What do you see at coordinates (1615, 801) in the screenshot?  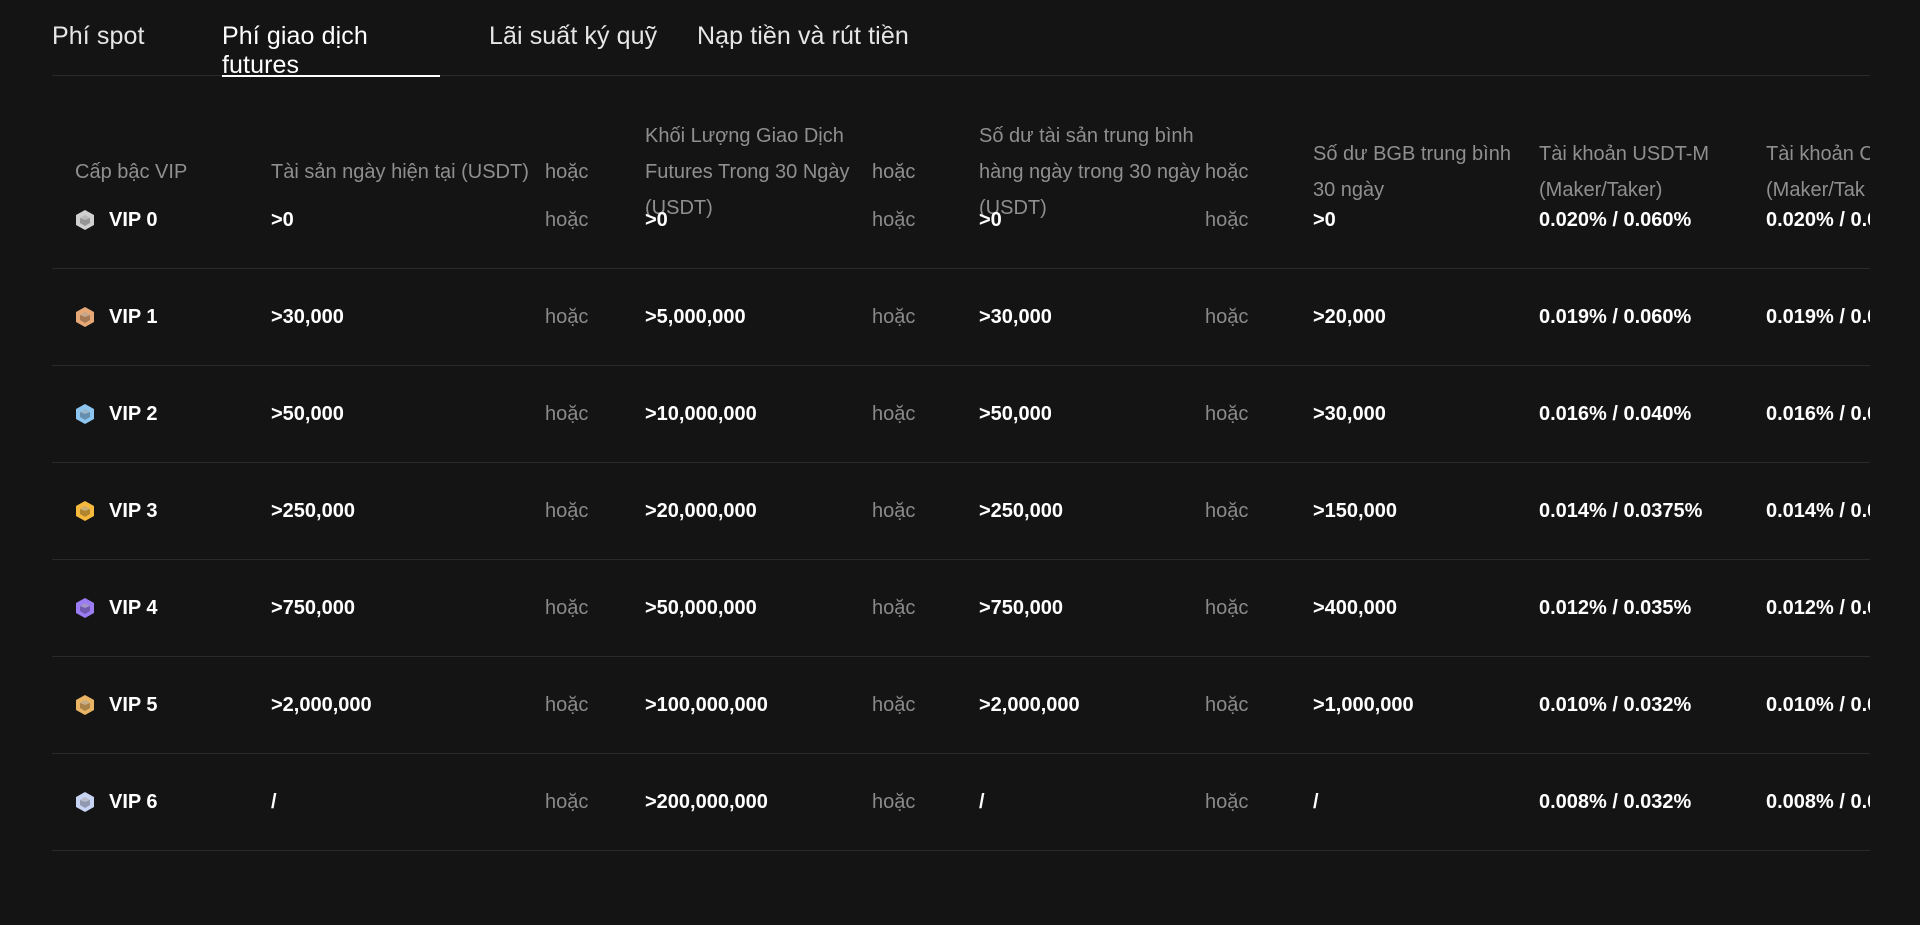 I see `usdt-m-fee-cell: 0.008% / 0.032%` at bounding box center [1615, 801].